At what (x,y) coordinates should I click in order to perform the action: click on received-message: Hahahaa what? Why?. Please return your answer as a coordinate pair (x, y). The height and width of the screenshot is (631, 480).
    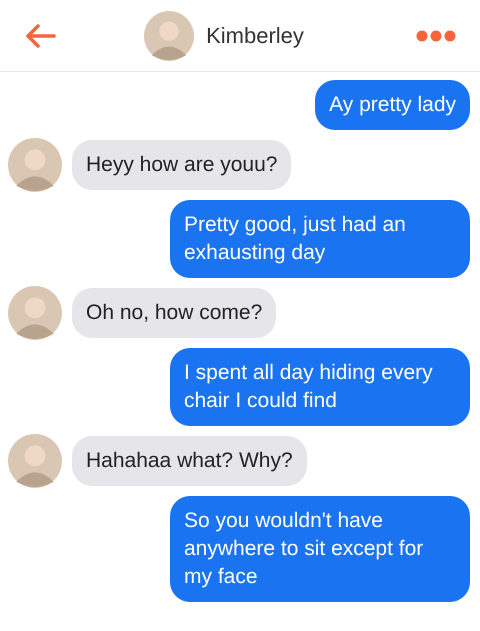
    Looking at the image, I should click on (189, 461).